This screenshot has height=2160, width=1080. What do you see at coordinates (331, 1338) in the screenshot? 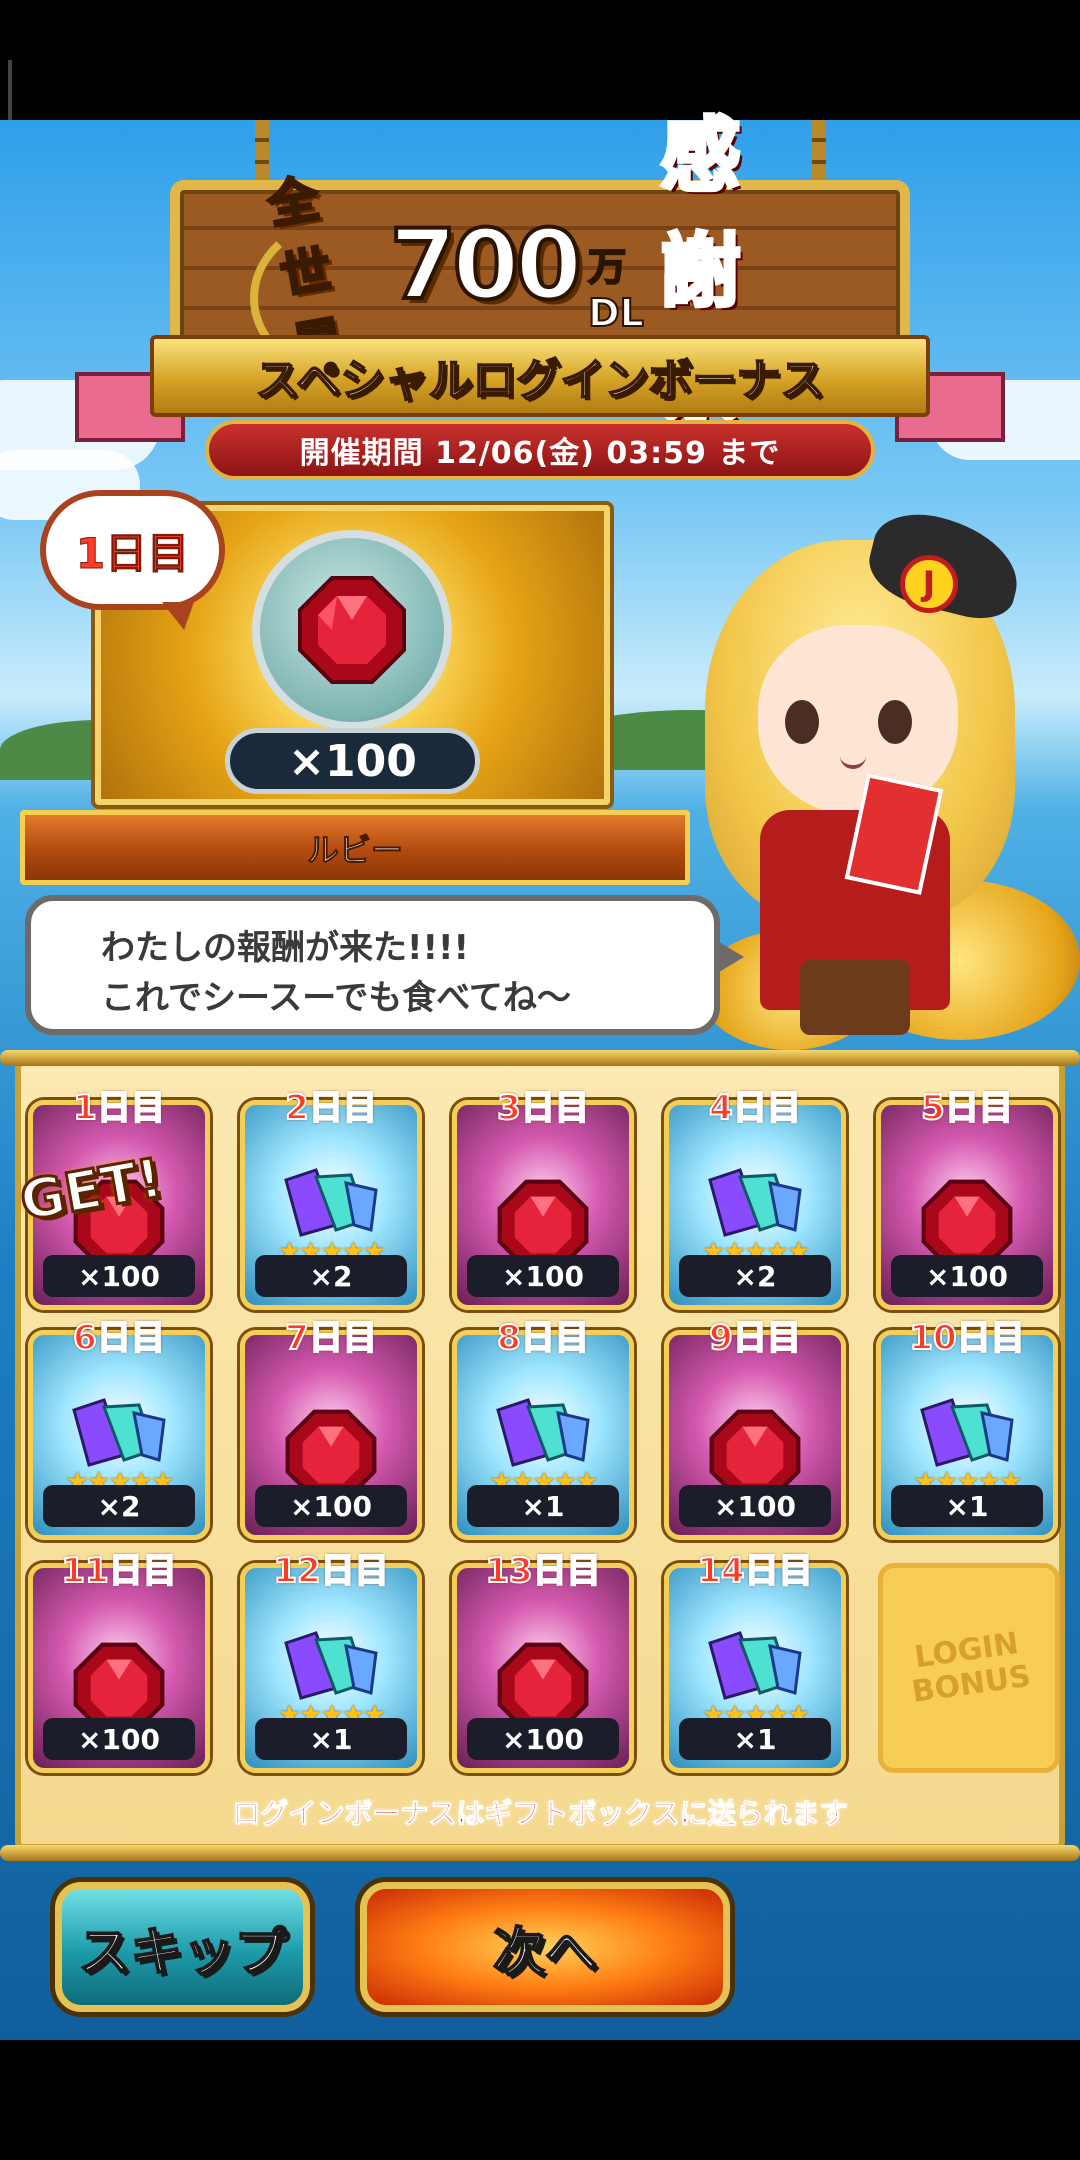
I see `calendar-day-label: 7日目` at bounding box center [331, 1338].